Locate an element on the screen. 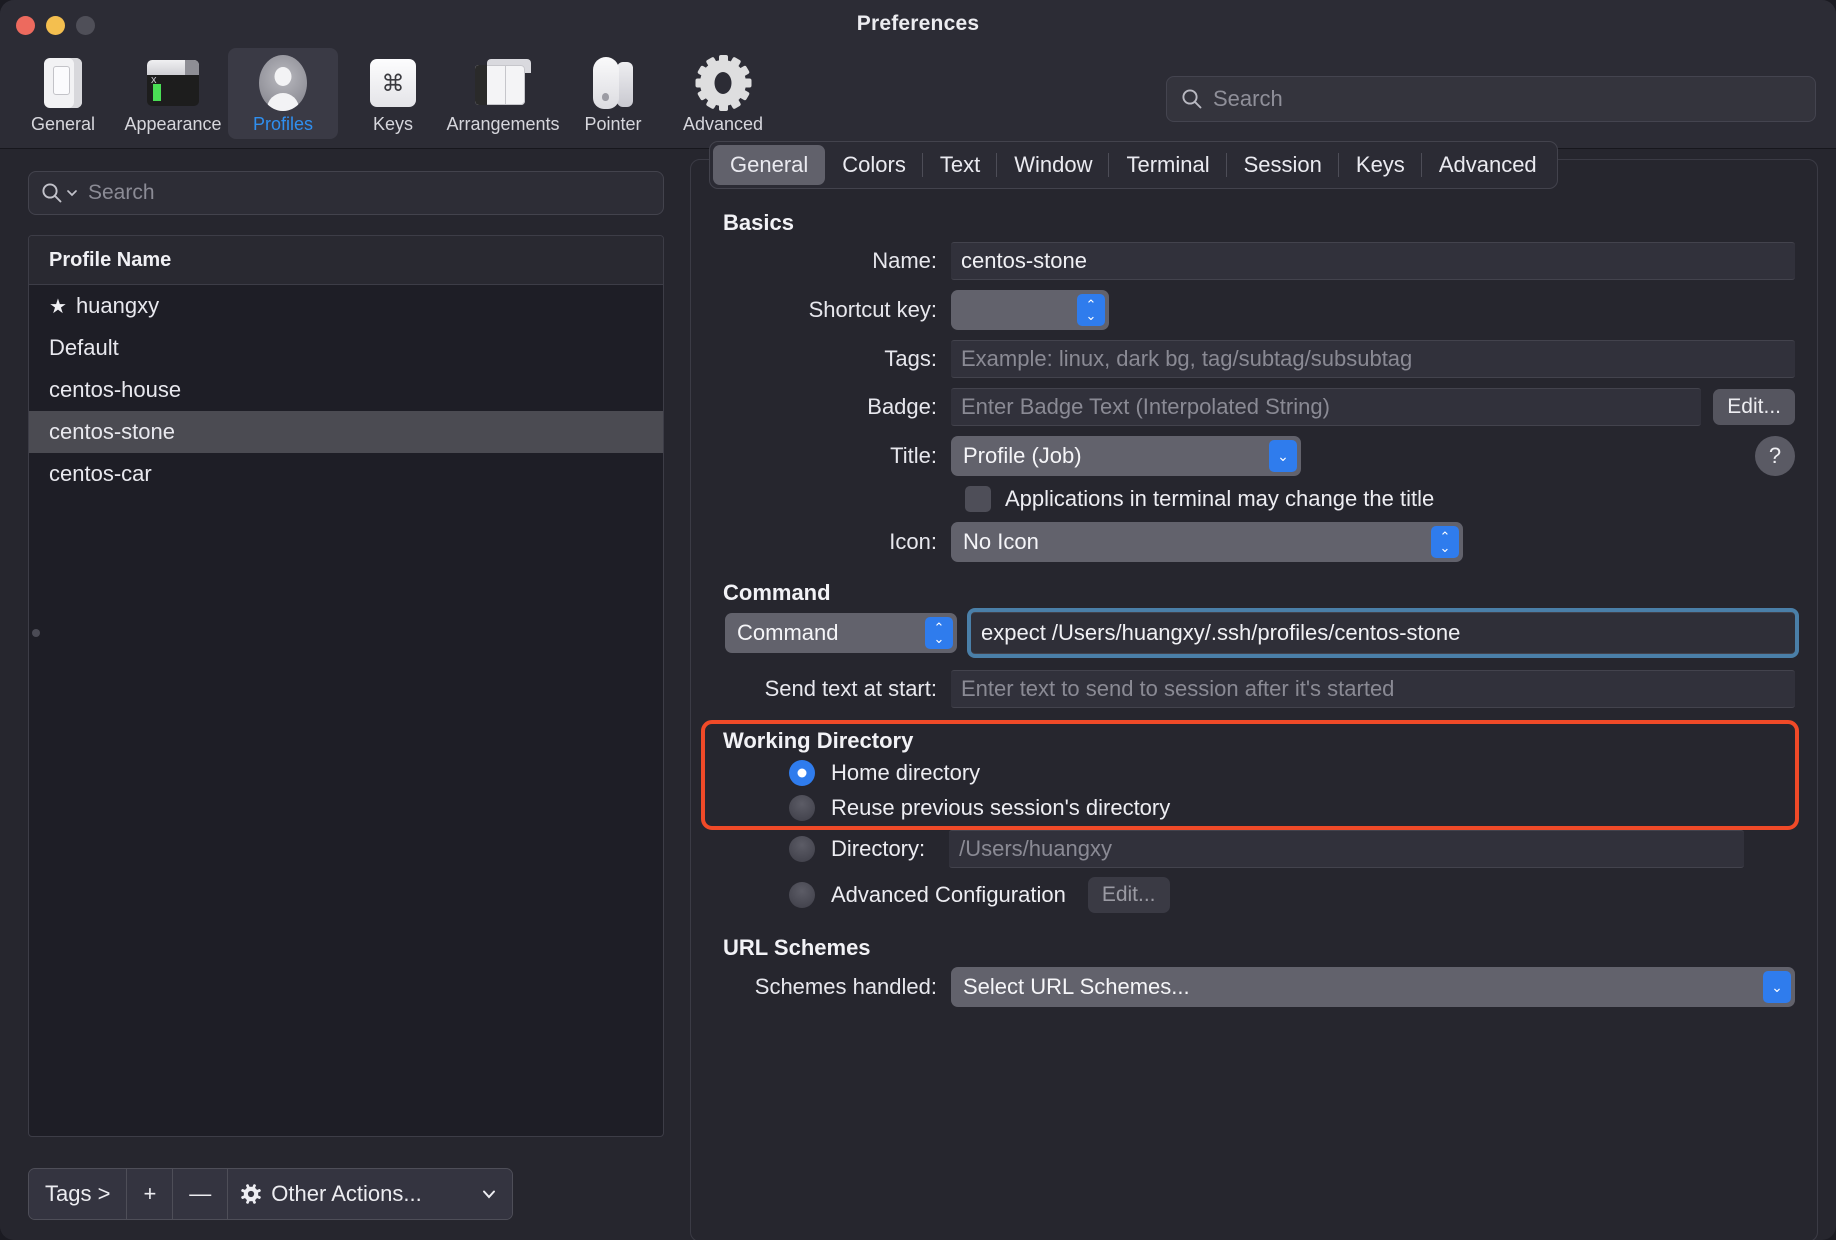 This screenshot has height=1240, width=1836. wd-advanced-config-radio is located at coordinates (802, 895).